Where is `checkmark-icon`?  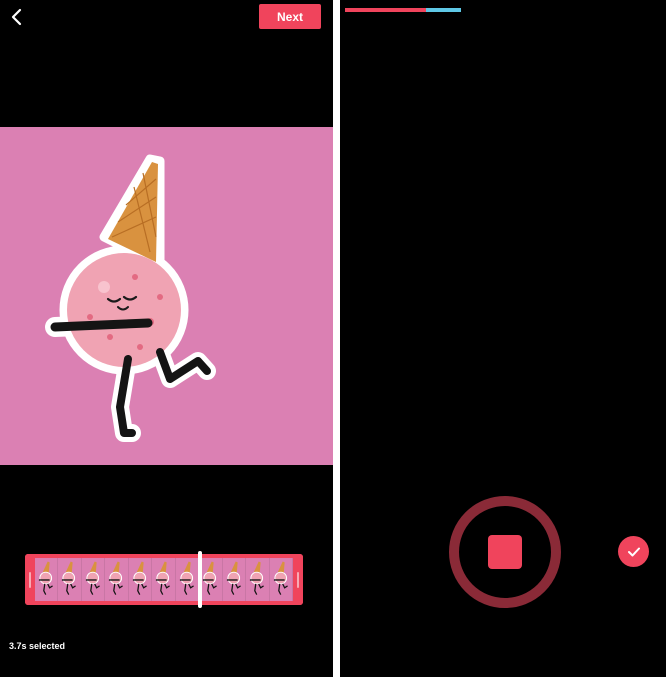 checkmark-icon is located at coordinates (633, 551).